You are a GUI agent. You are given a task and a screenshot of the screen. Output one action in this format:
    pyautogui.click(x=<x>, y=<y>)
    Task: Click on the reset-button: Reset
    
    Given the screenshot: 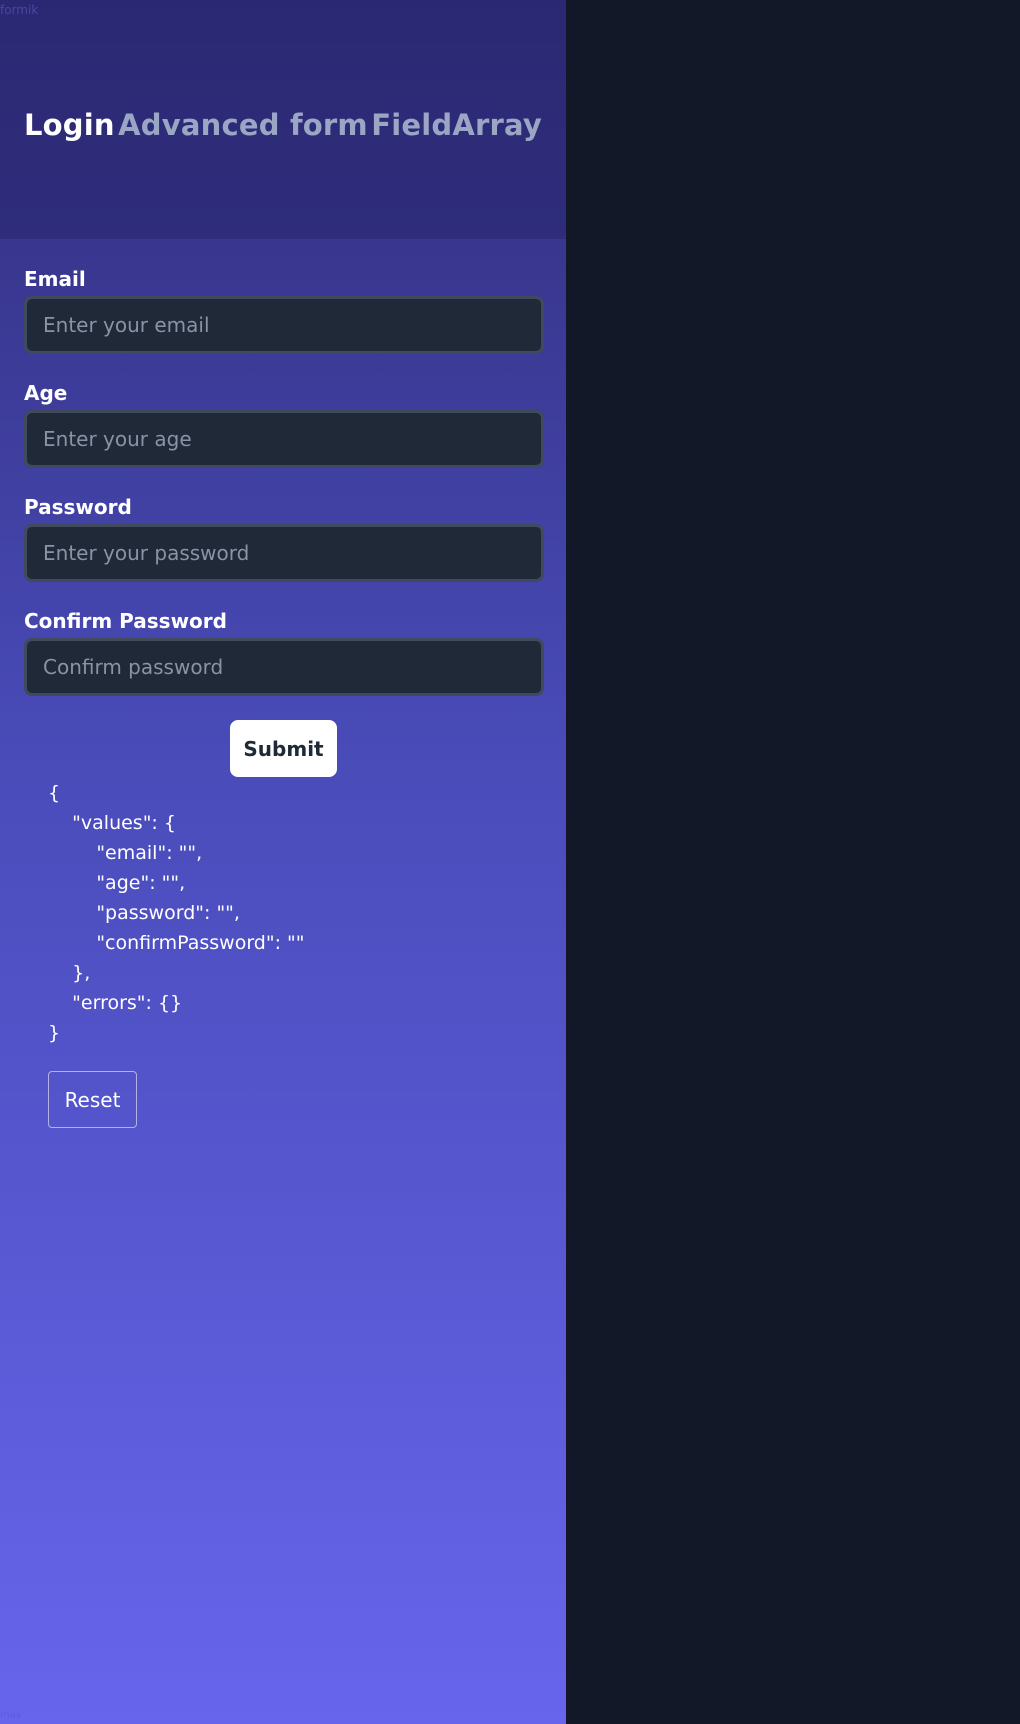 What is the action you would take?
    pyautogui.click(x=92, y=1099)
    